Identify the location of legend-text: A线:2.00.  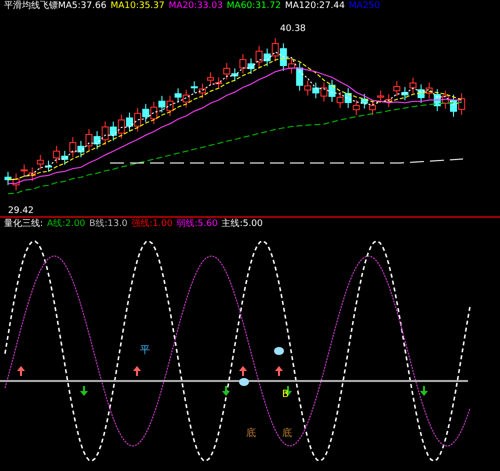
(66, 224).